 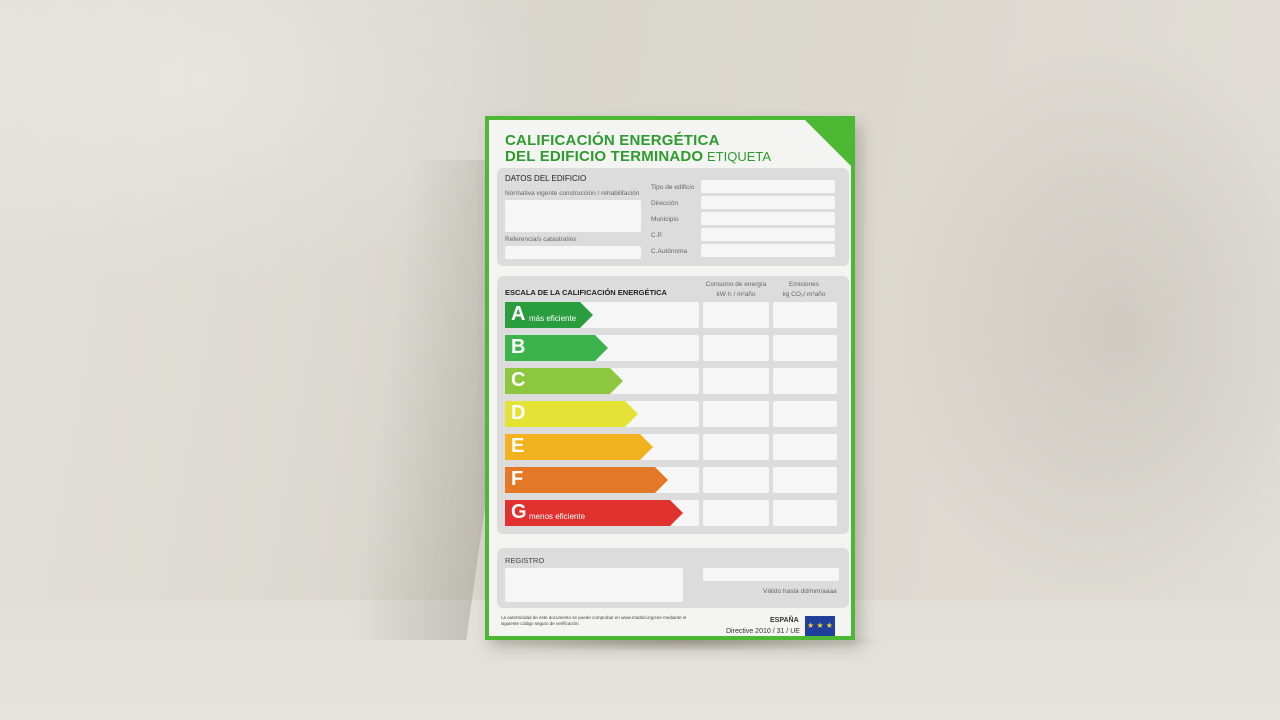 What do you see at coordinates (736, 414) in the screenshot?
I see `consumo-cell-d` at bounding box center [736, 414].